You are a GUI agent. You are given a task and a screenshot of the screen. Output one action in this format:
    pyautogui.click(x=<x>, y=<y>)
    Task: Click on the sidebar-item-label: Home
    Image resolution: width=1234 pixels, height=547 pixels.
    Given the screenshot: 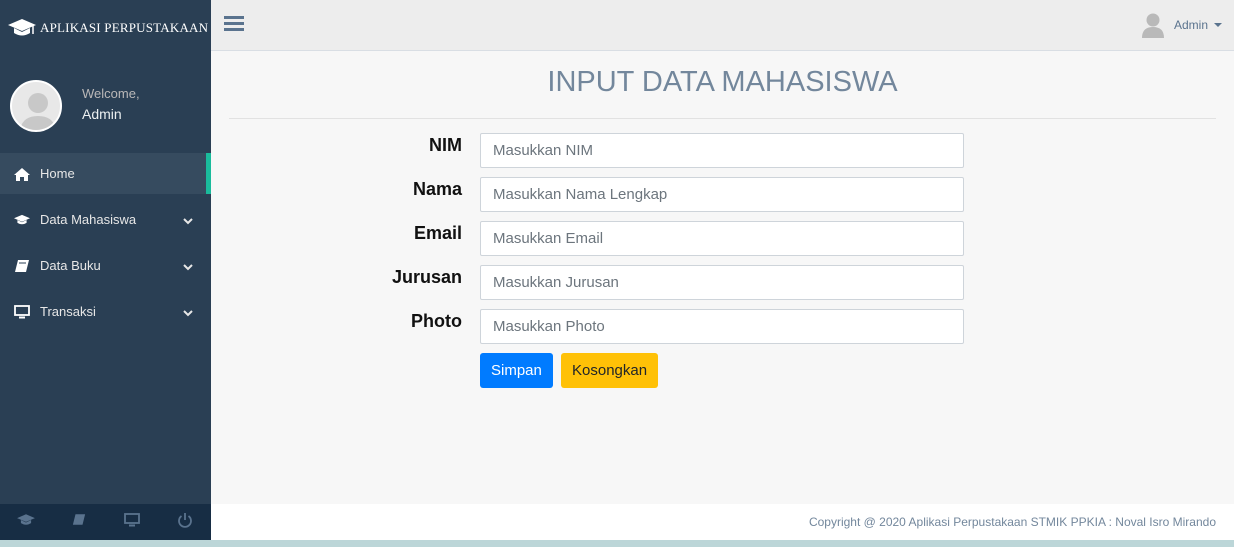 What is the action you would take?
    pyautogui.click(x=57, y=173)
    